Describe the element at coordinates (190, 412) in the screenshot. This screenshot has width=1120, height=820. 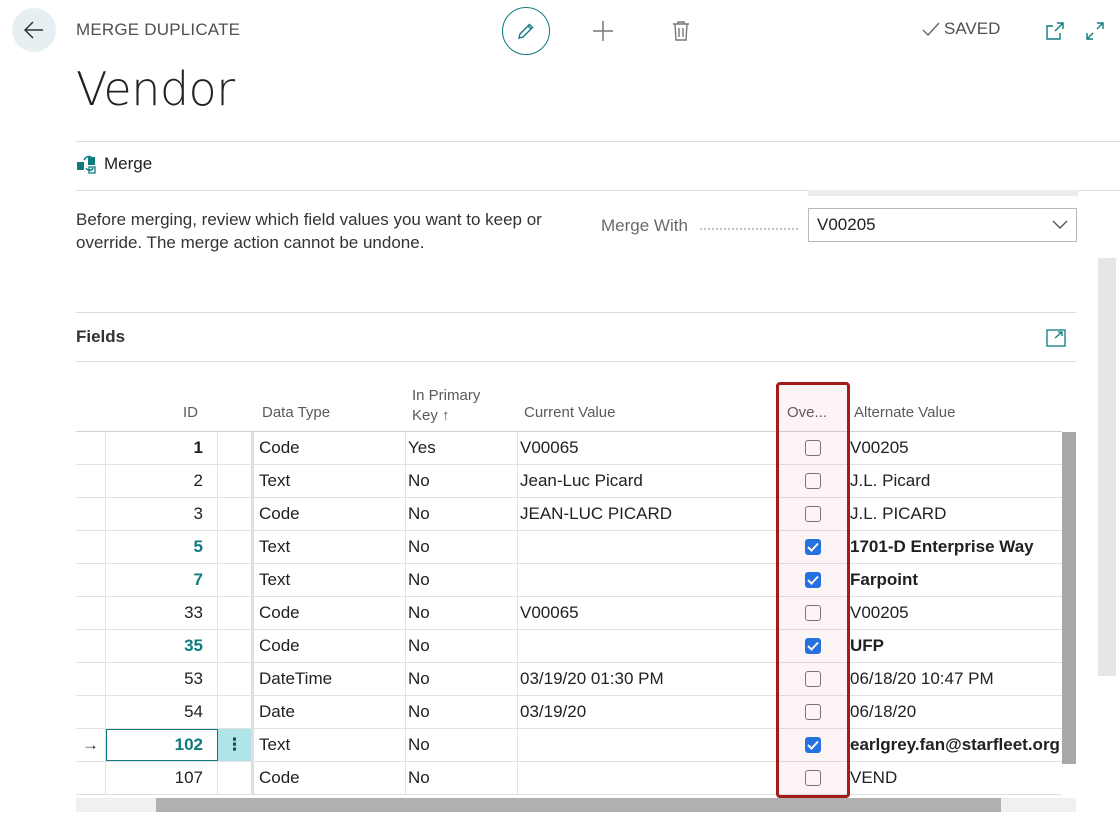
I see `col-header-id: ID` at that location.